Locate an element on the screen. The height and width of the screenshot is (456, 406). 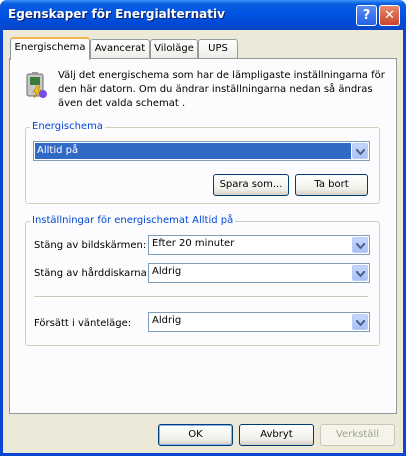
disk-select: Aldrig is located at coordinates (259, 273).